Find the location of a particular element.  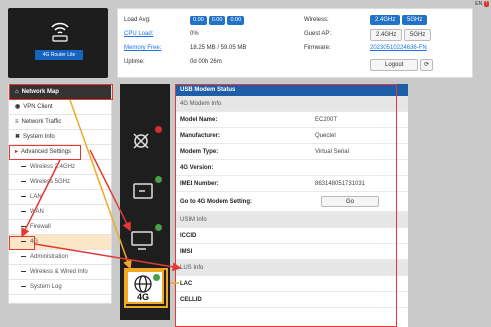

logout-button: Logout is located at coordinates (394, 65).